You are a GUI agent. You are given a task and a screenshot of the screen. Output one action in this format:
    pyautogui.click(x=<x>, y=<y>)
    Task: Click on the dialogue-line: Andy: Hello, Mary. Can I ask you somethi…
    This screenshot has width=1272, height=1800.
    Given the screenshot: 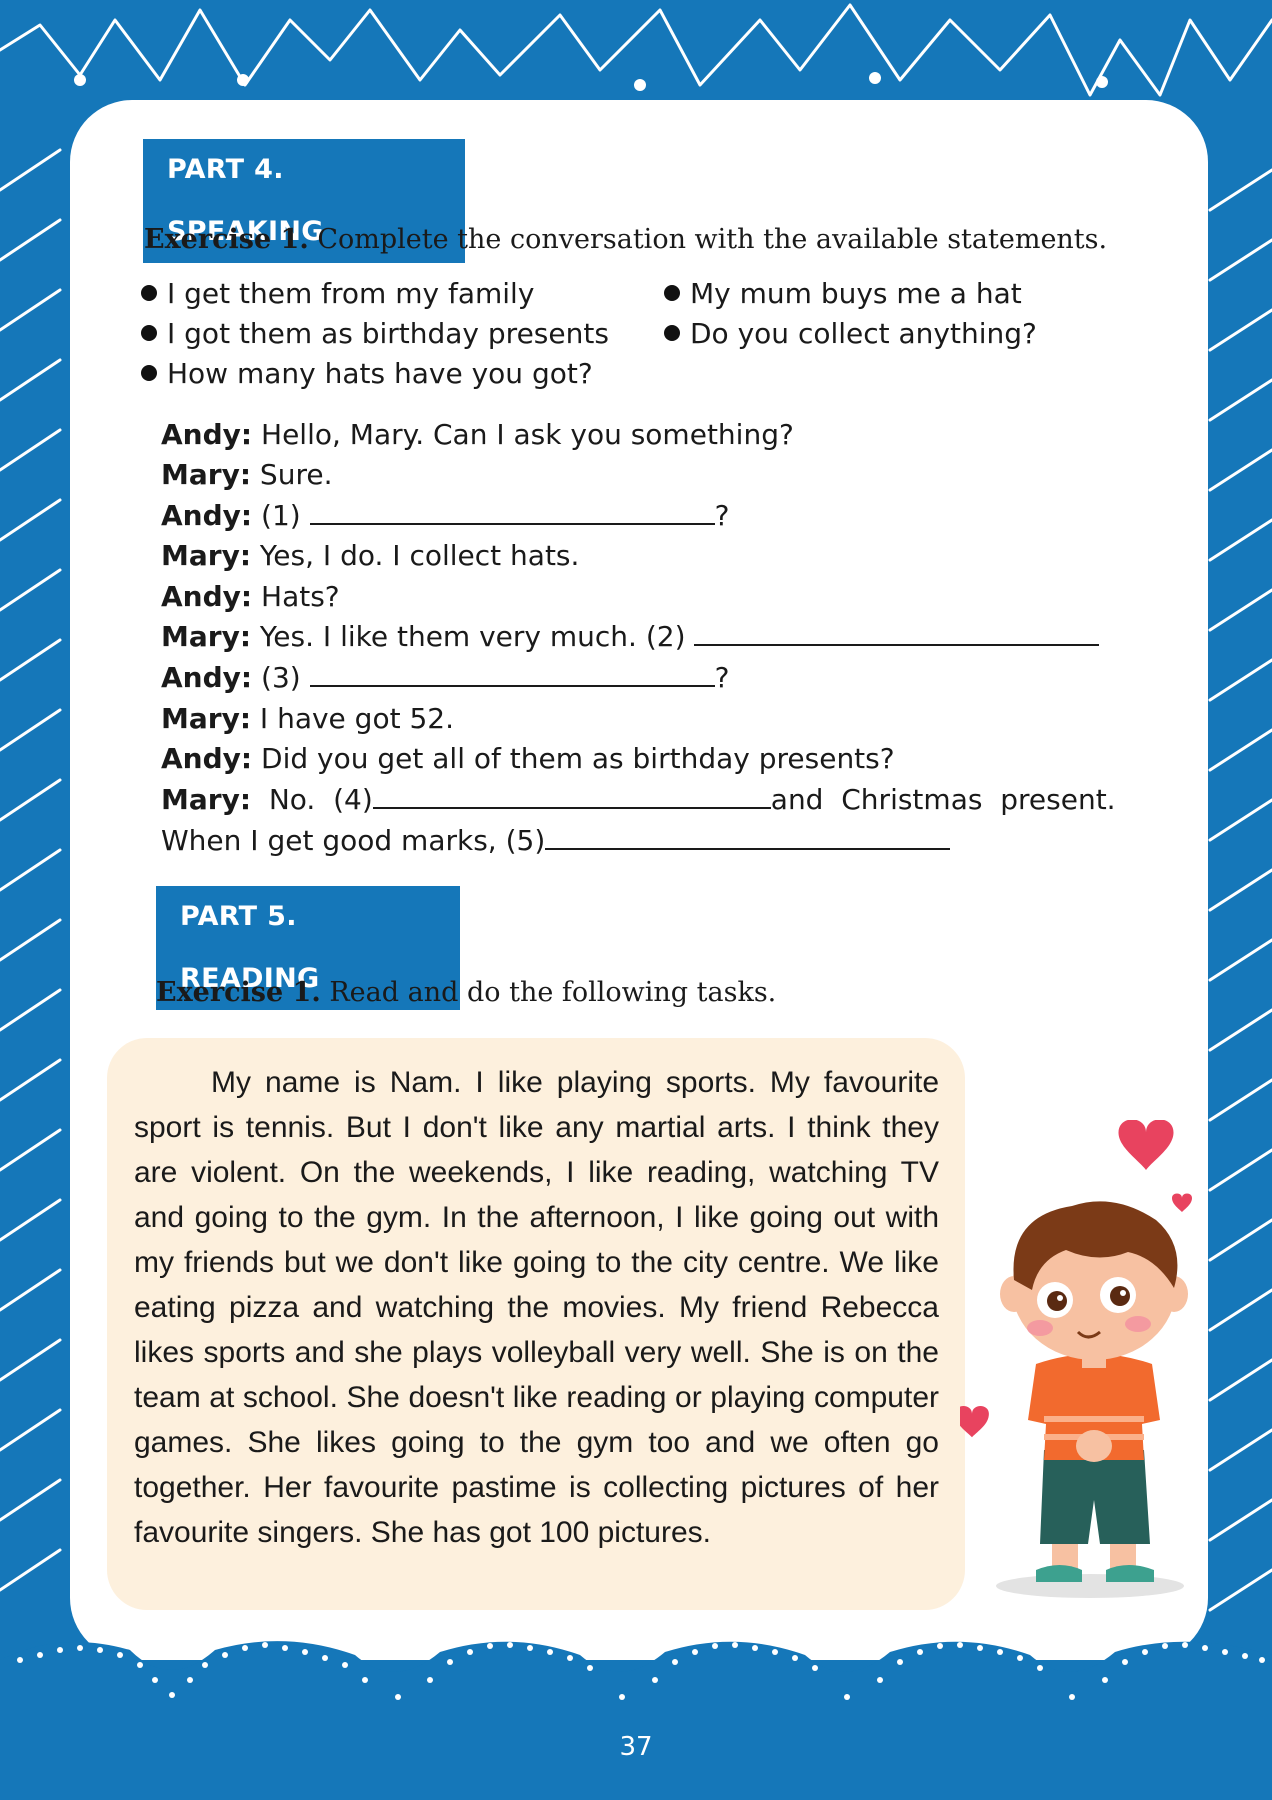 What is the action you would take?
    pyautogui.click(x=477, y=435)
    